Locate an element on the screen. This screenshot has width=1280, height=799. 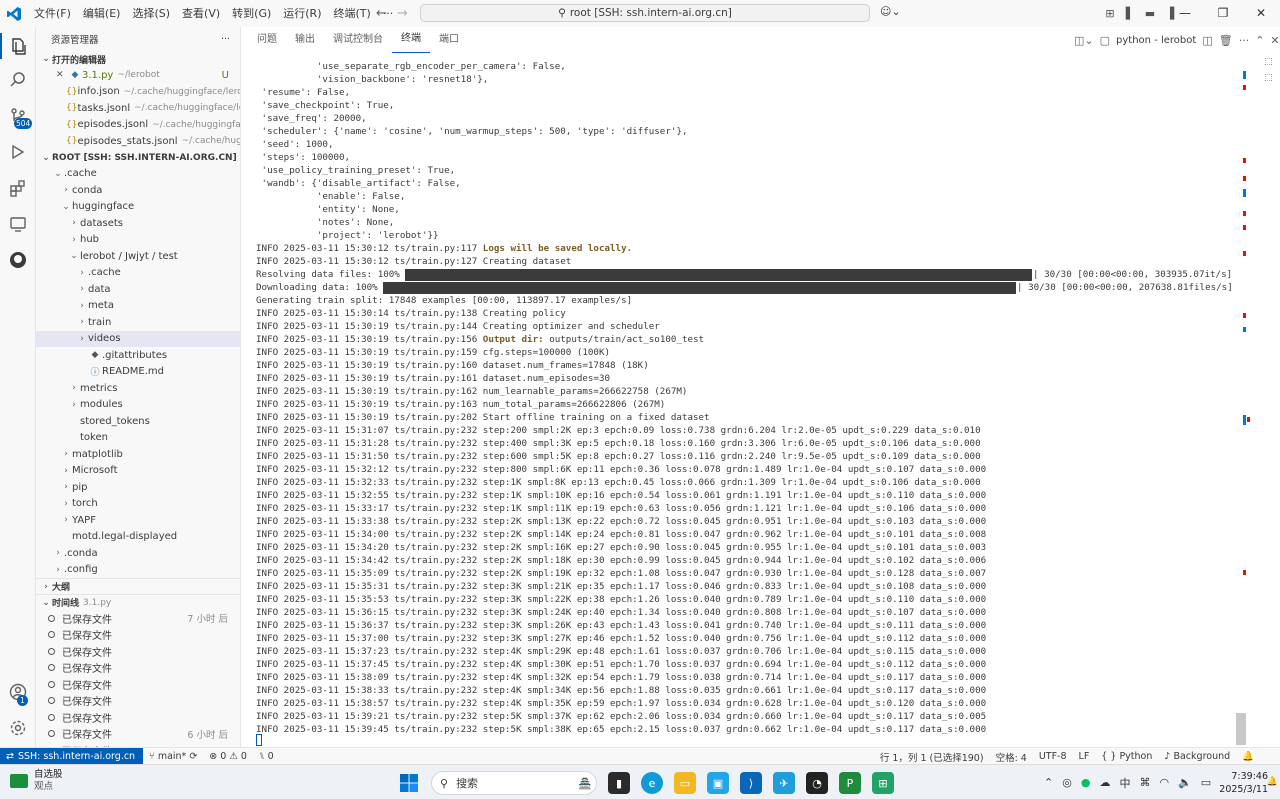
run-debug-icon is located at coordinates (18, 152).